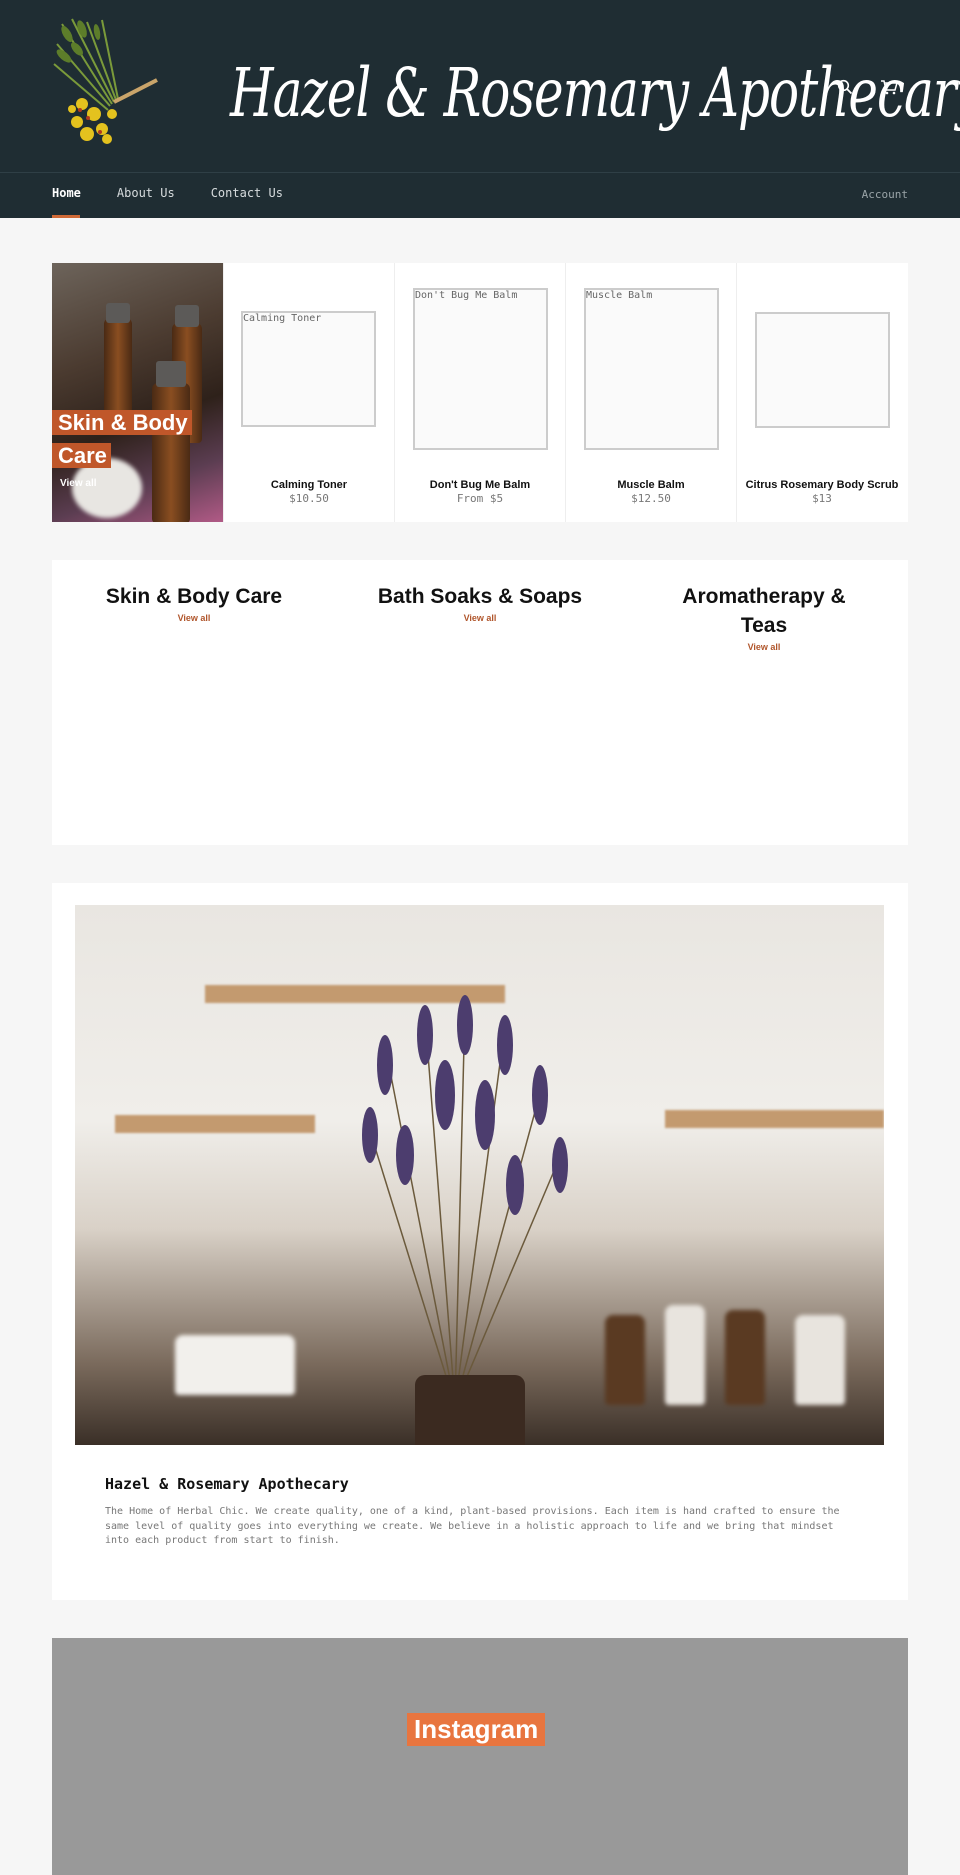 Image resolution: width=960 pixels, height=1875 pixels. I want to click on product-price: $12.50, so click(651, 498).